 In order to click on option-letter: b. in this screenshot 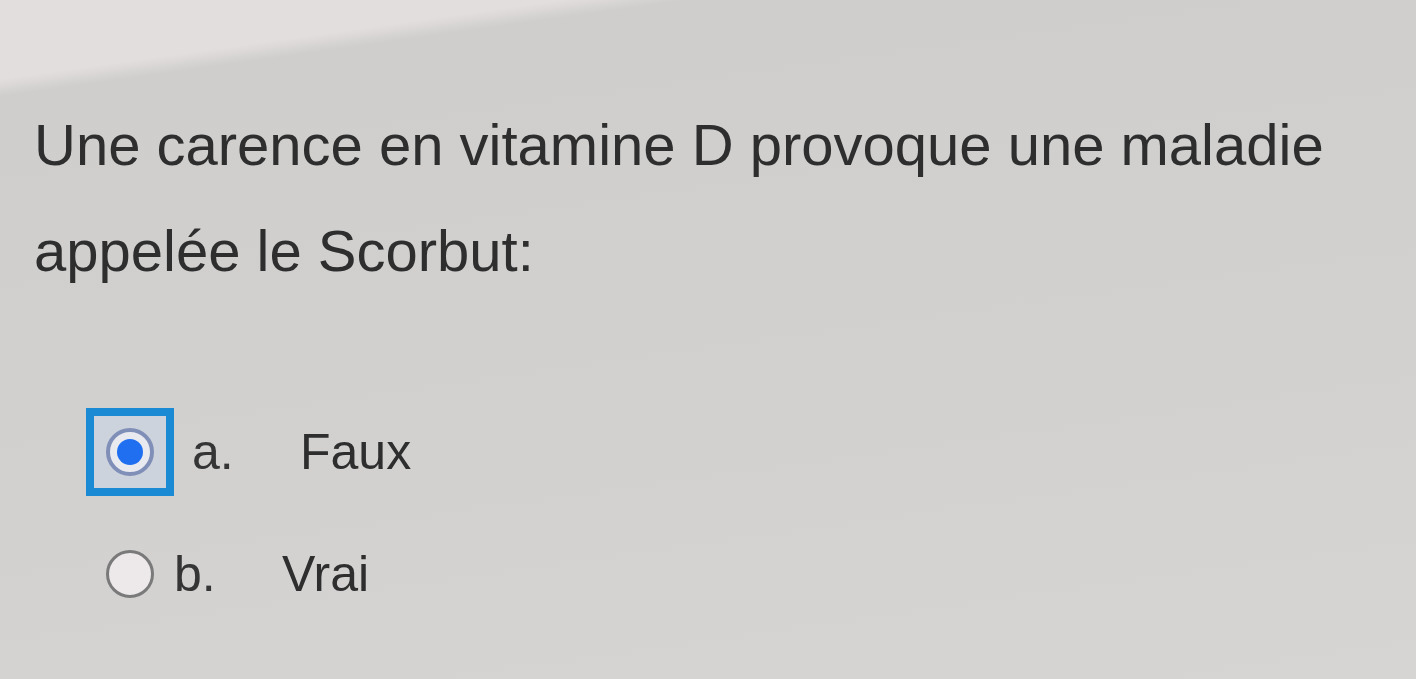, I will do `click(195, 574)`.